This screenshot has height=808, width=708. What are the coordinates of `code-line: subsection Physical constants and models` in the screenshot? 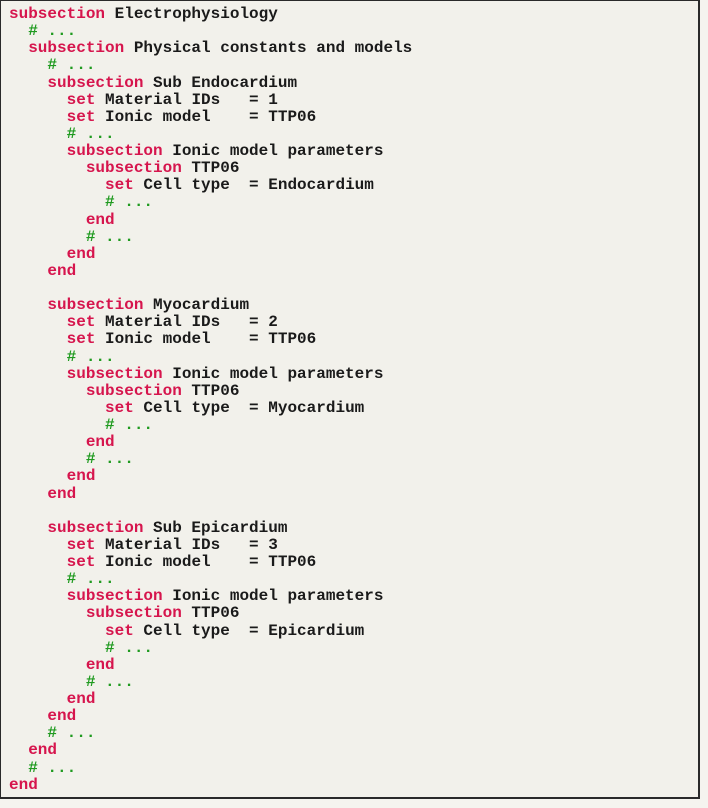 It's located at (210, 48).